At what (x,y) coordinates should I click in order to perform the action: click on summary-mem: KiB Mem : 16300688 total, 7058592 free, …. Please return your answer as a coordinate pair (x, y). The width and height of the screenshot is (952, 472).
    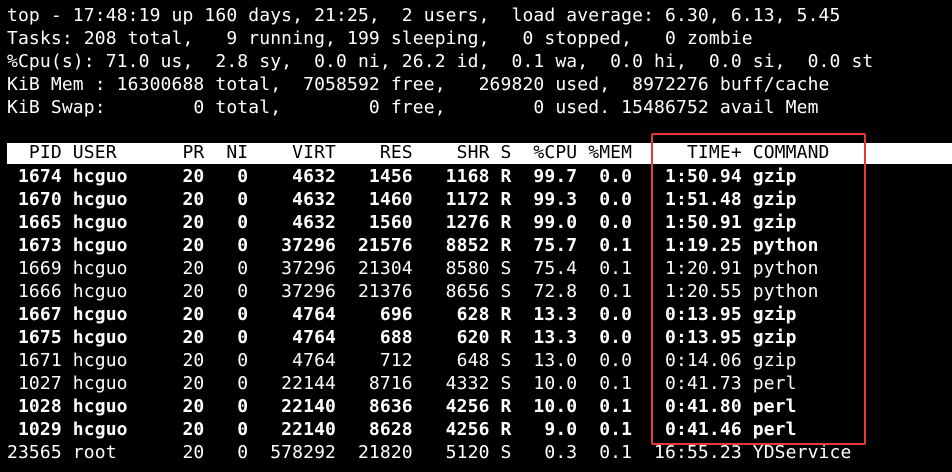
    Looking at the image, I should click on (418, 84).